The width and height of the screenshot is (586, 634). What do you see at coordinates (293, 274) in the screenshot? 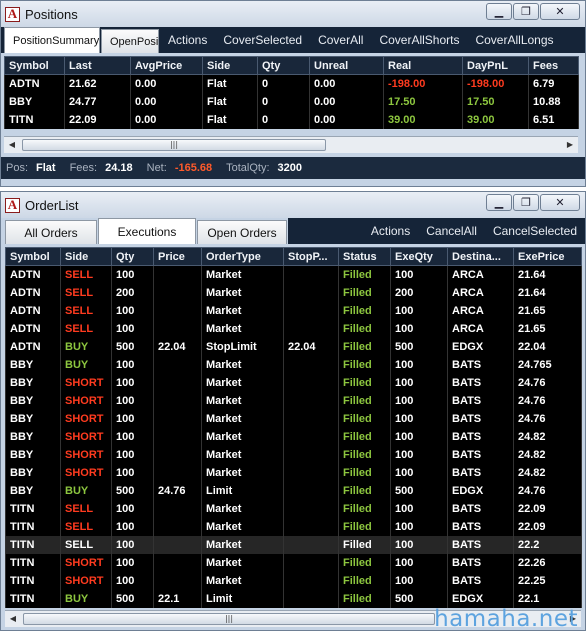
I see `table-row: ADTN SELL 100 Market Filled 100 ARCA 21.64` at bounding box center [293, 274].